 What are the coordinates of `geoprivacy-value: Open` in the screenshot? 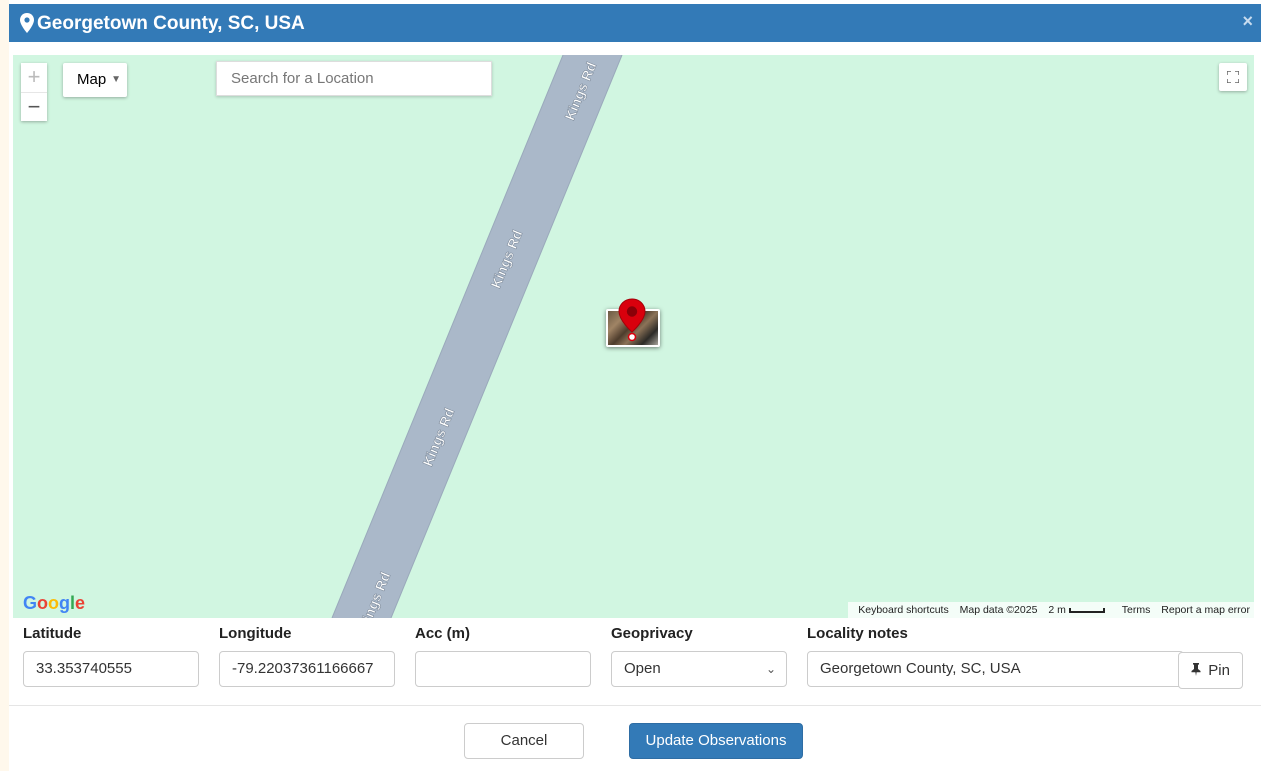 It's located at (642, 668).